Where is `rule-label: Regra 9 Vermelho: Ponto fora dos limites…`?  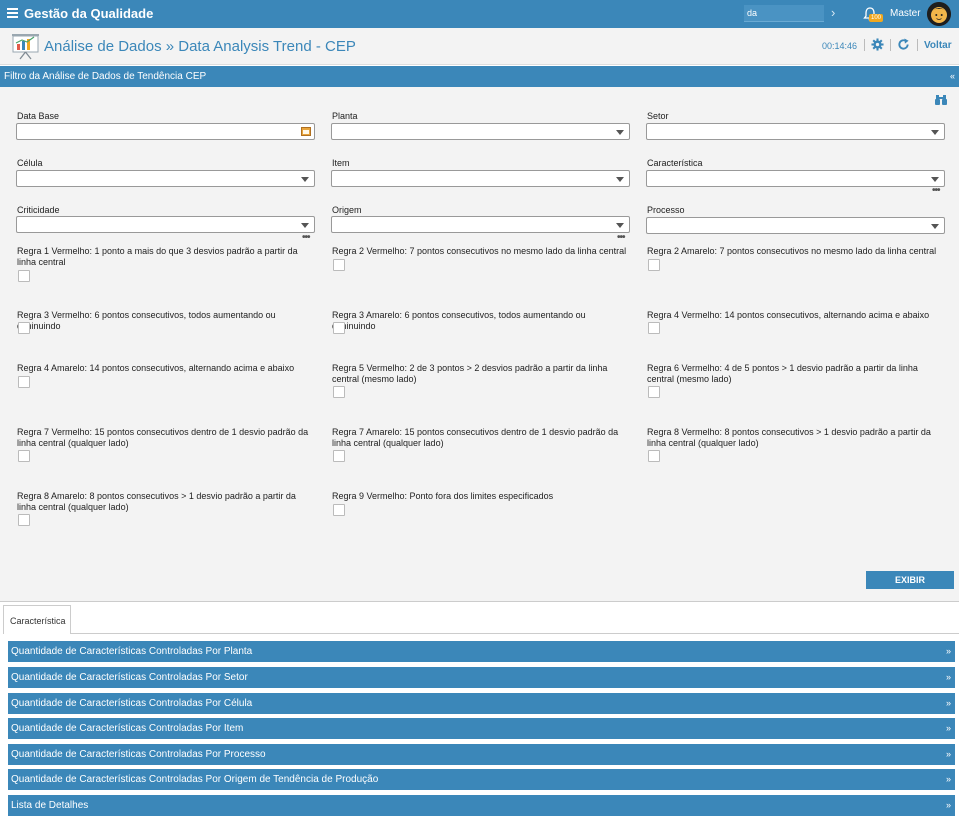
rule-label: Regra 9 Vermelho: Ponto fora dos limites… is located at coordinates (443, 496).